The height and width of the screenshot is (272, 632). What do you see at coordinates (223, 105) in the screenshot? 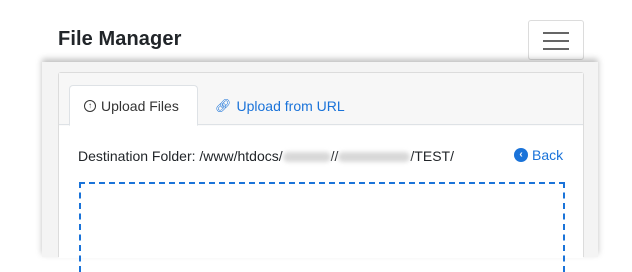
I see `link-icon: 🔗︎` at bounding box center [223, 105].